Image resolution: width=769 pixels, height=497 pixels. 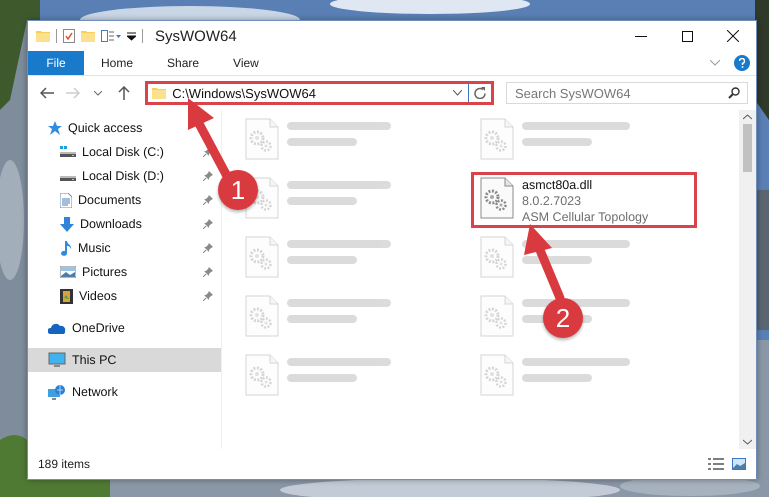 I want to click on ribbon-tab: Share, so click(x=183, y=63).